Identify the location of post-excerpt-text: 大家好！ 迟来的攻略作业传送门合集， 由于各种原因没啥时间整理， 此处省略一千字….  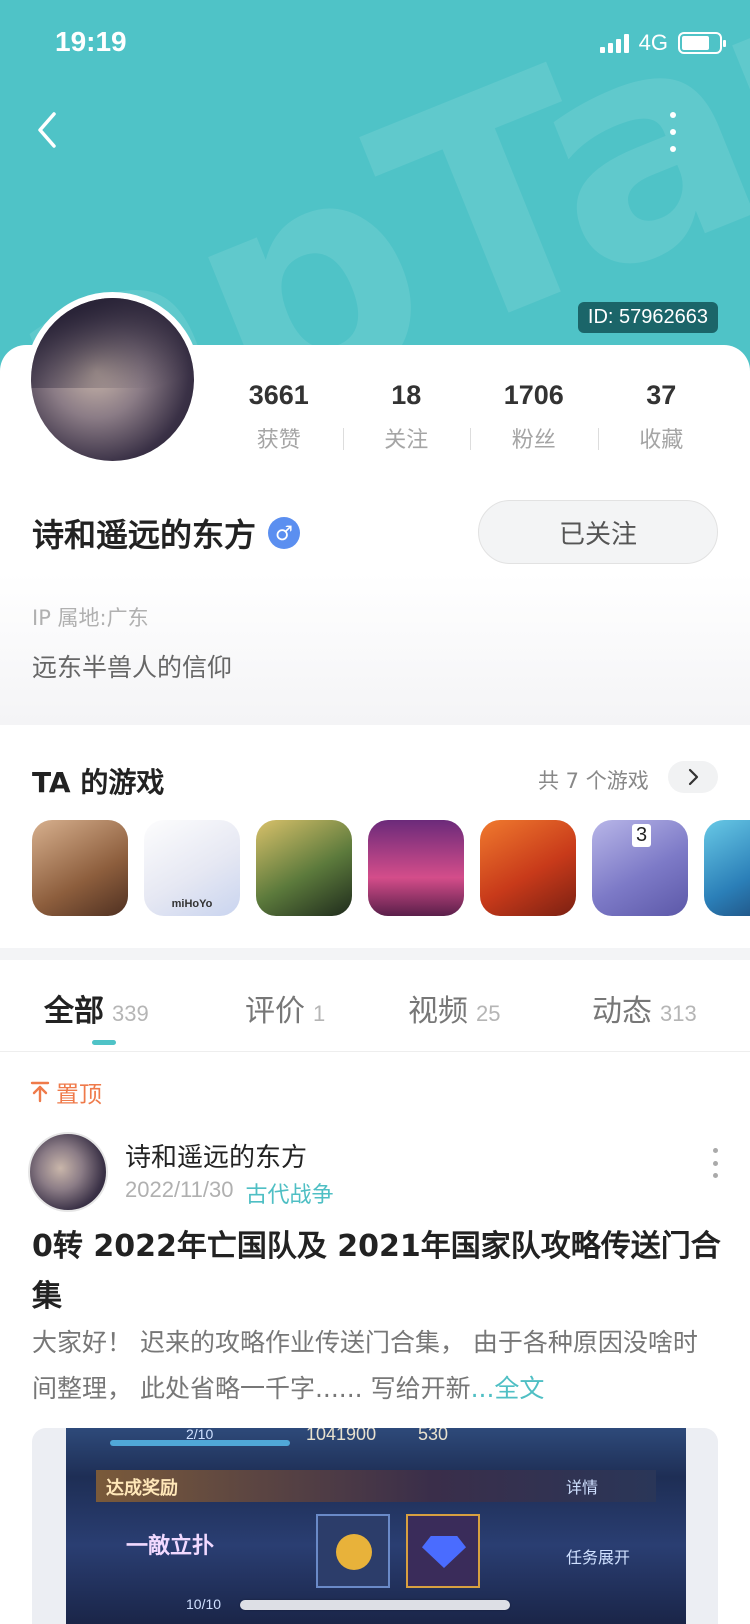
(365, 1365).